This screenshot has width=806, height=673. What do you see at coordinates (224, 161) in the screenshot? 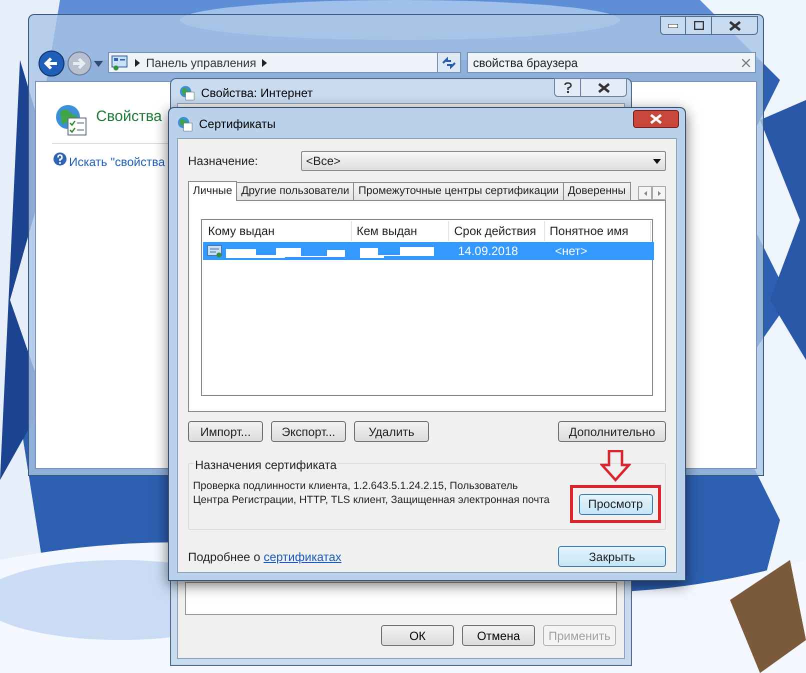
I see `field-label: Назначение:` at bounding box center [224, 161].